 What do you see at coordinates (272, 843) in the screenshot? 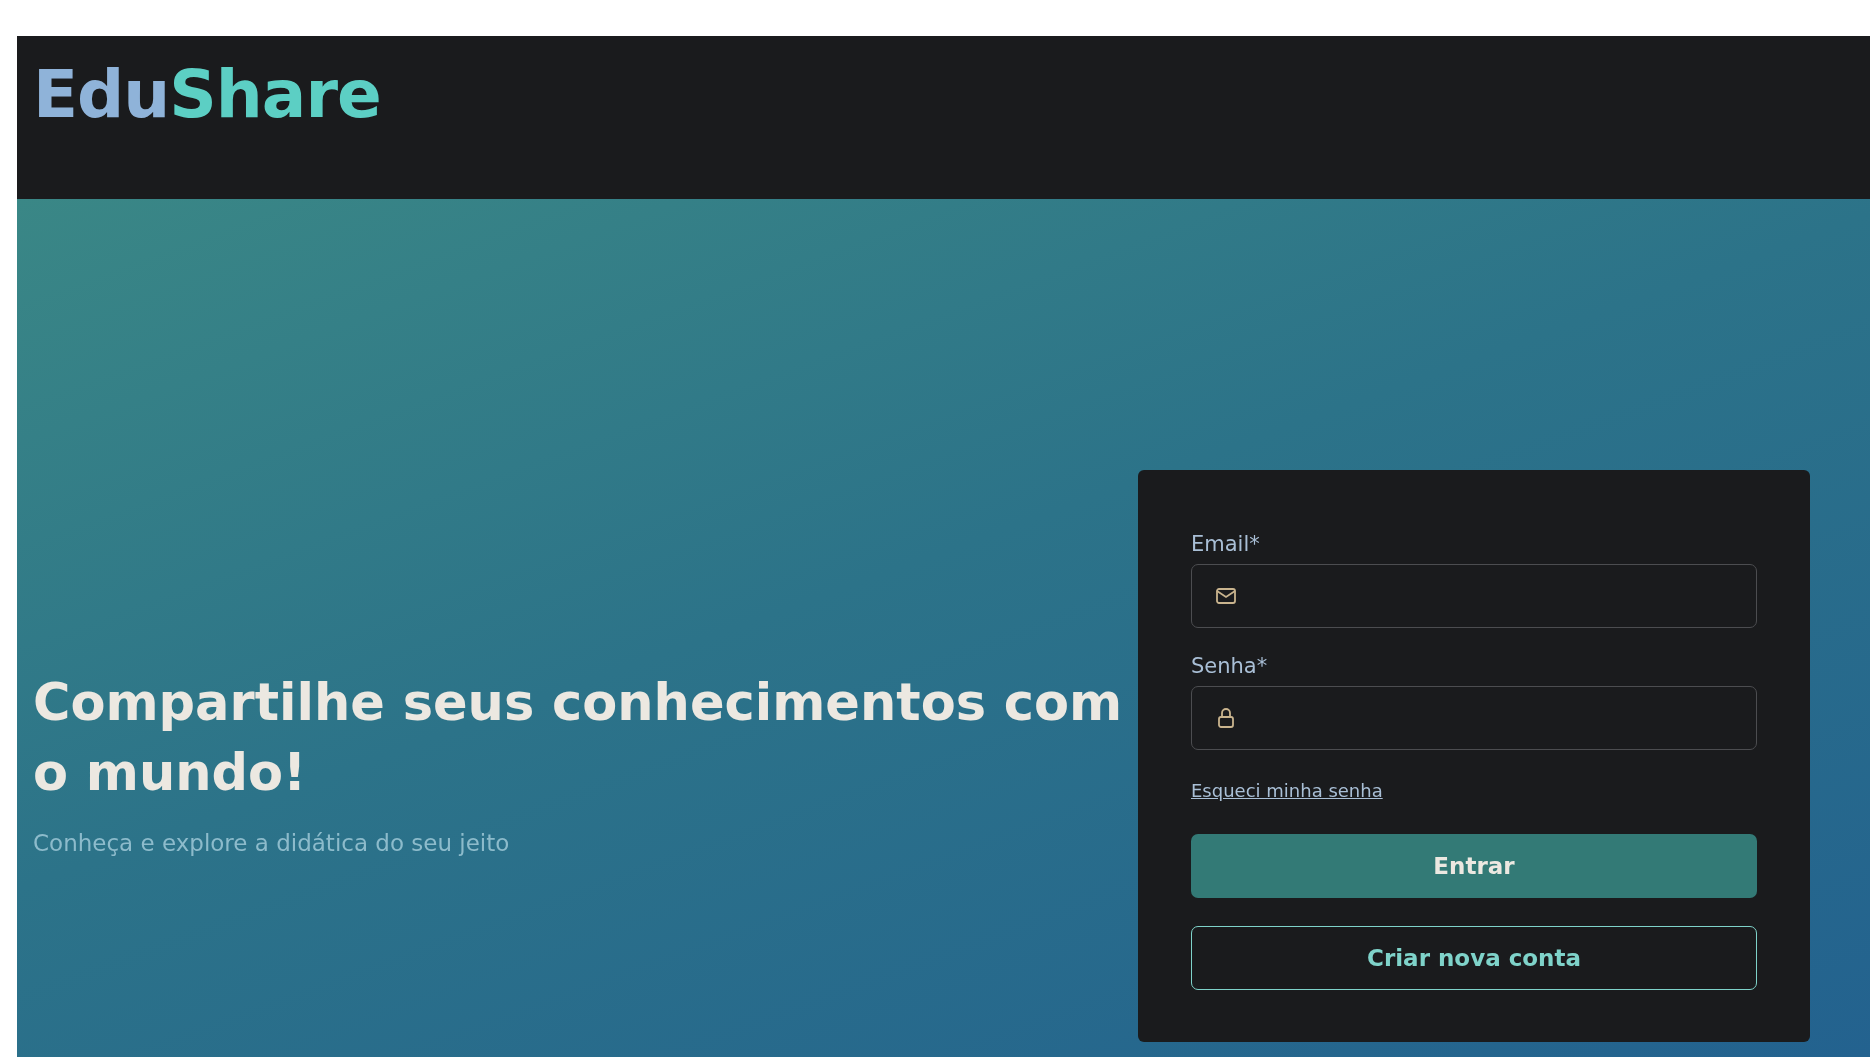
I see `subtitle: Conheça e explore a didática do seu jeito` at bounding box center [272, 843].